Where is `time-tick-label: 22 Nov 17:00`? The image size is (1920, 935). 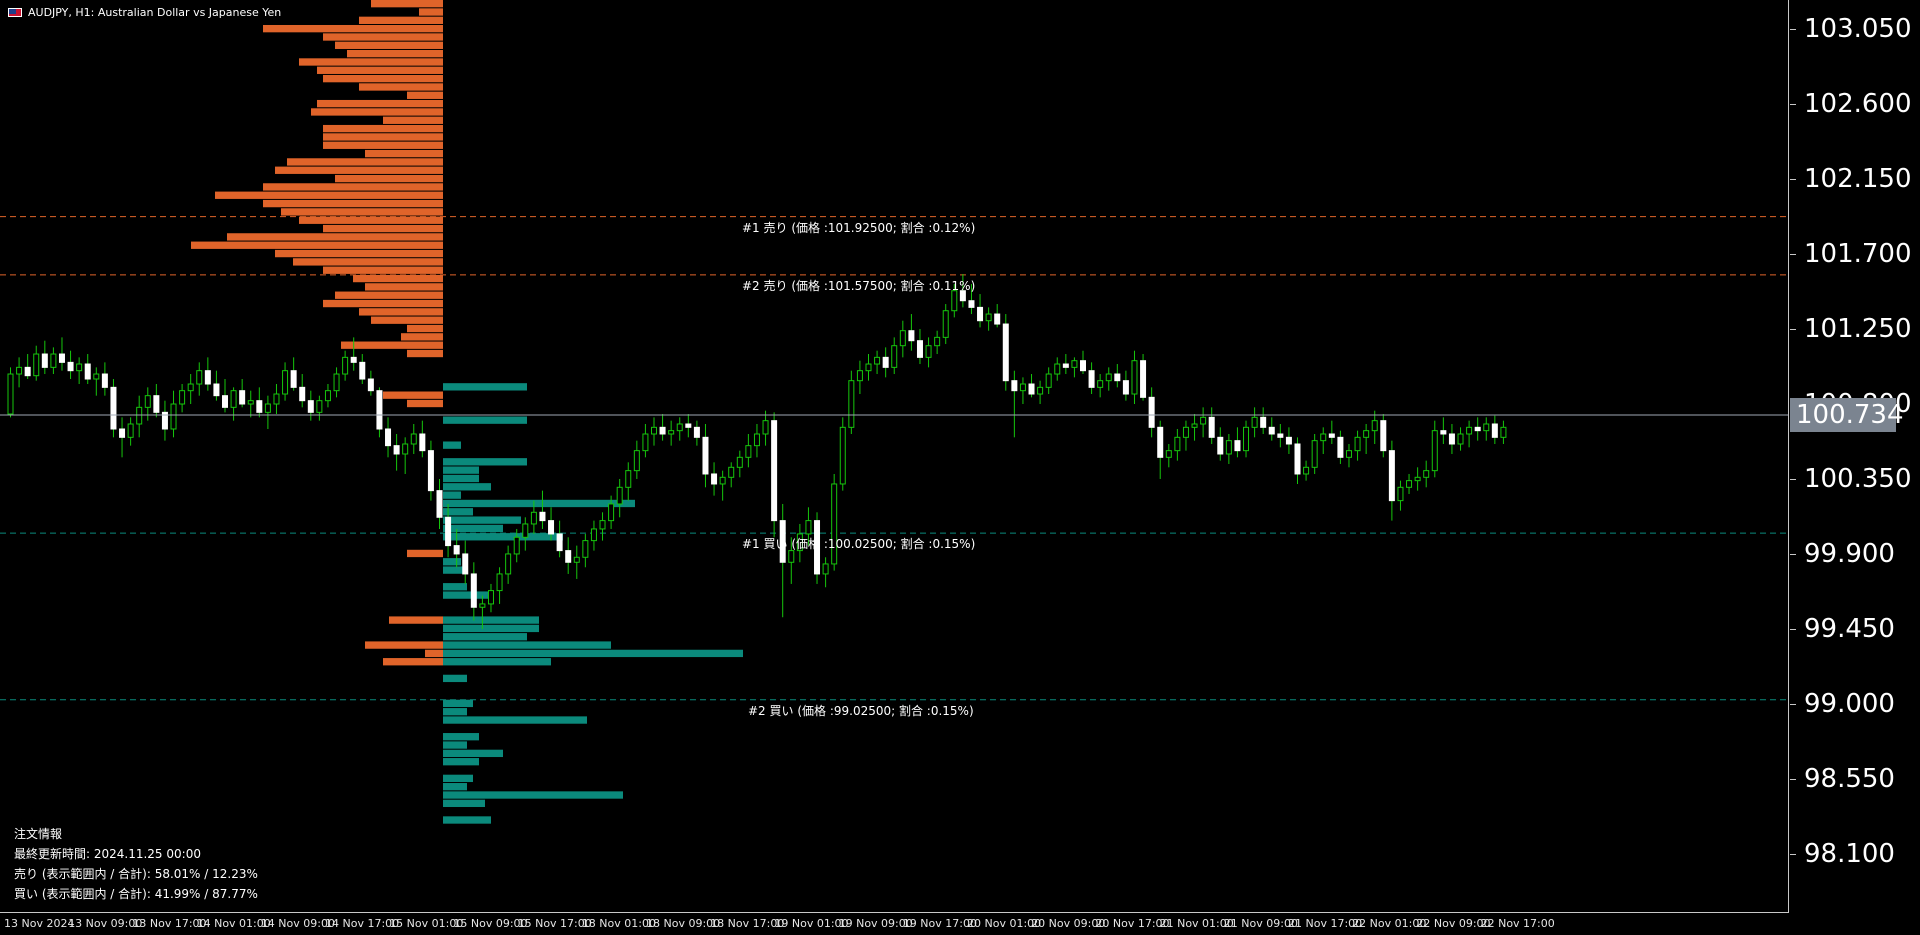 time-tick-label: 22 Nov 17:00 is located at coordinates (1517, 923).